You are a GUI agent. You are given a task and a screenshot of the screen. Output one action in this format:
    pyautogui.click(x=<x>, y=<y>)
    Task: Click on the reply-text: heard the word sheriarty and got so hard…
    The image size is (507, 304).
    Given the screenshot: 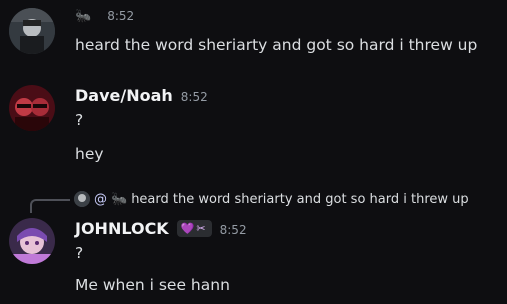 What is the action you would take?
    pyautogui.click(x=300, y=199)
    